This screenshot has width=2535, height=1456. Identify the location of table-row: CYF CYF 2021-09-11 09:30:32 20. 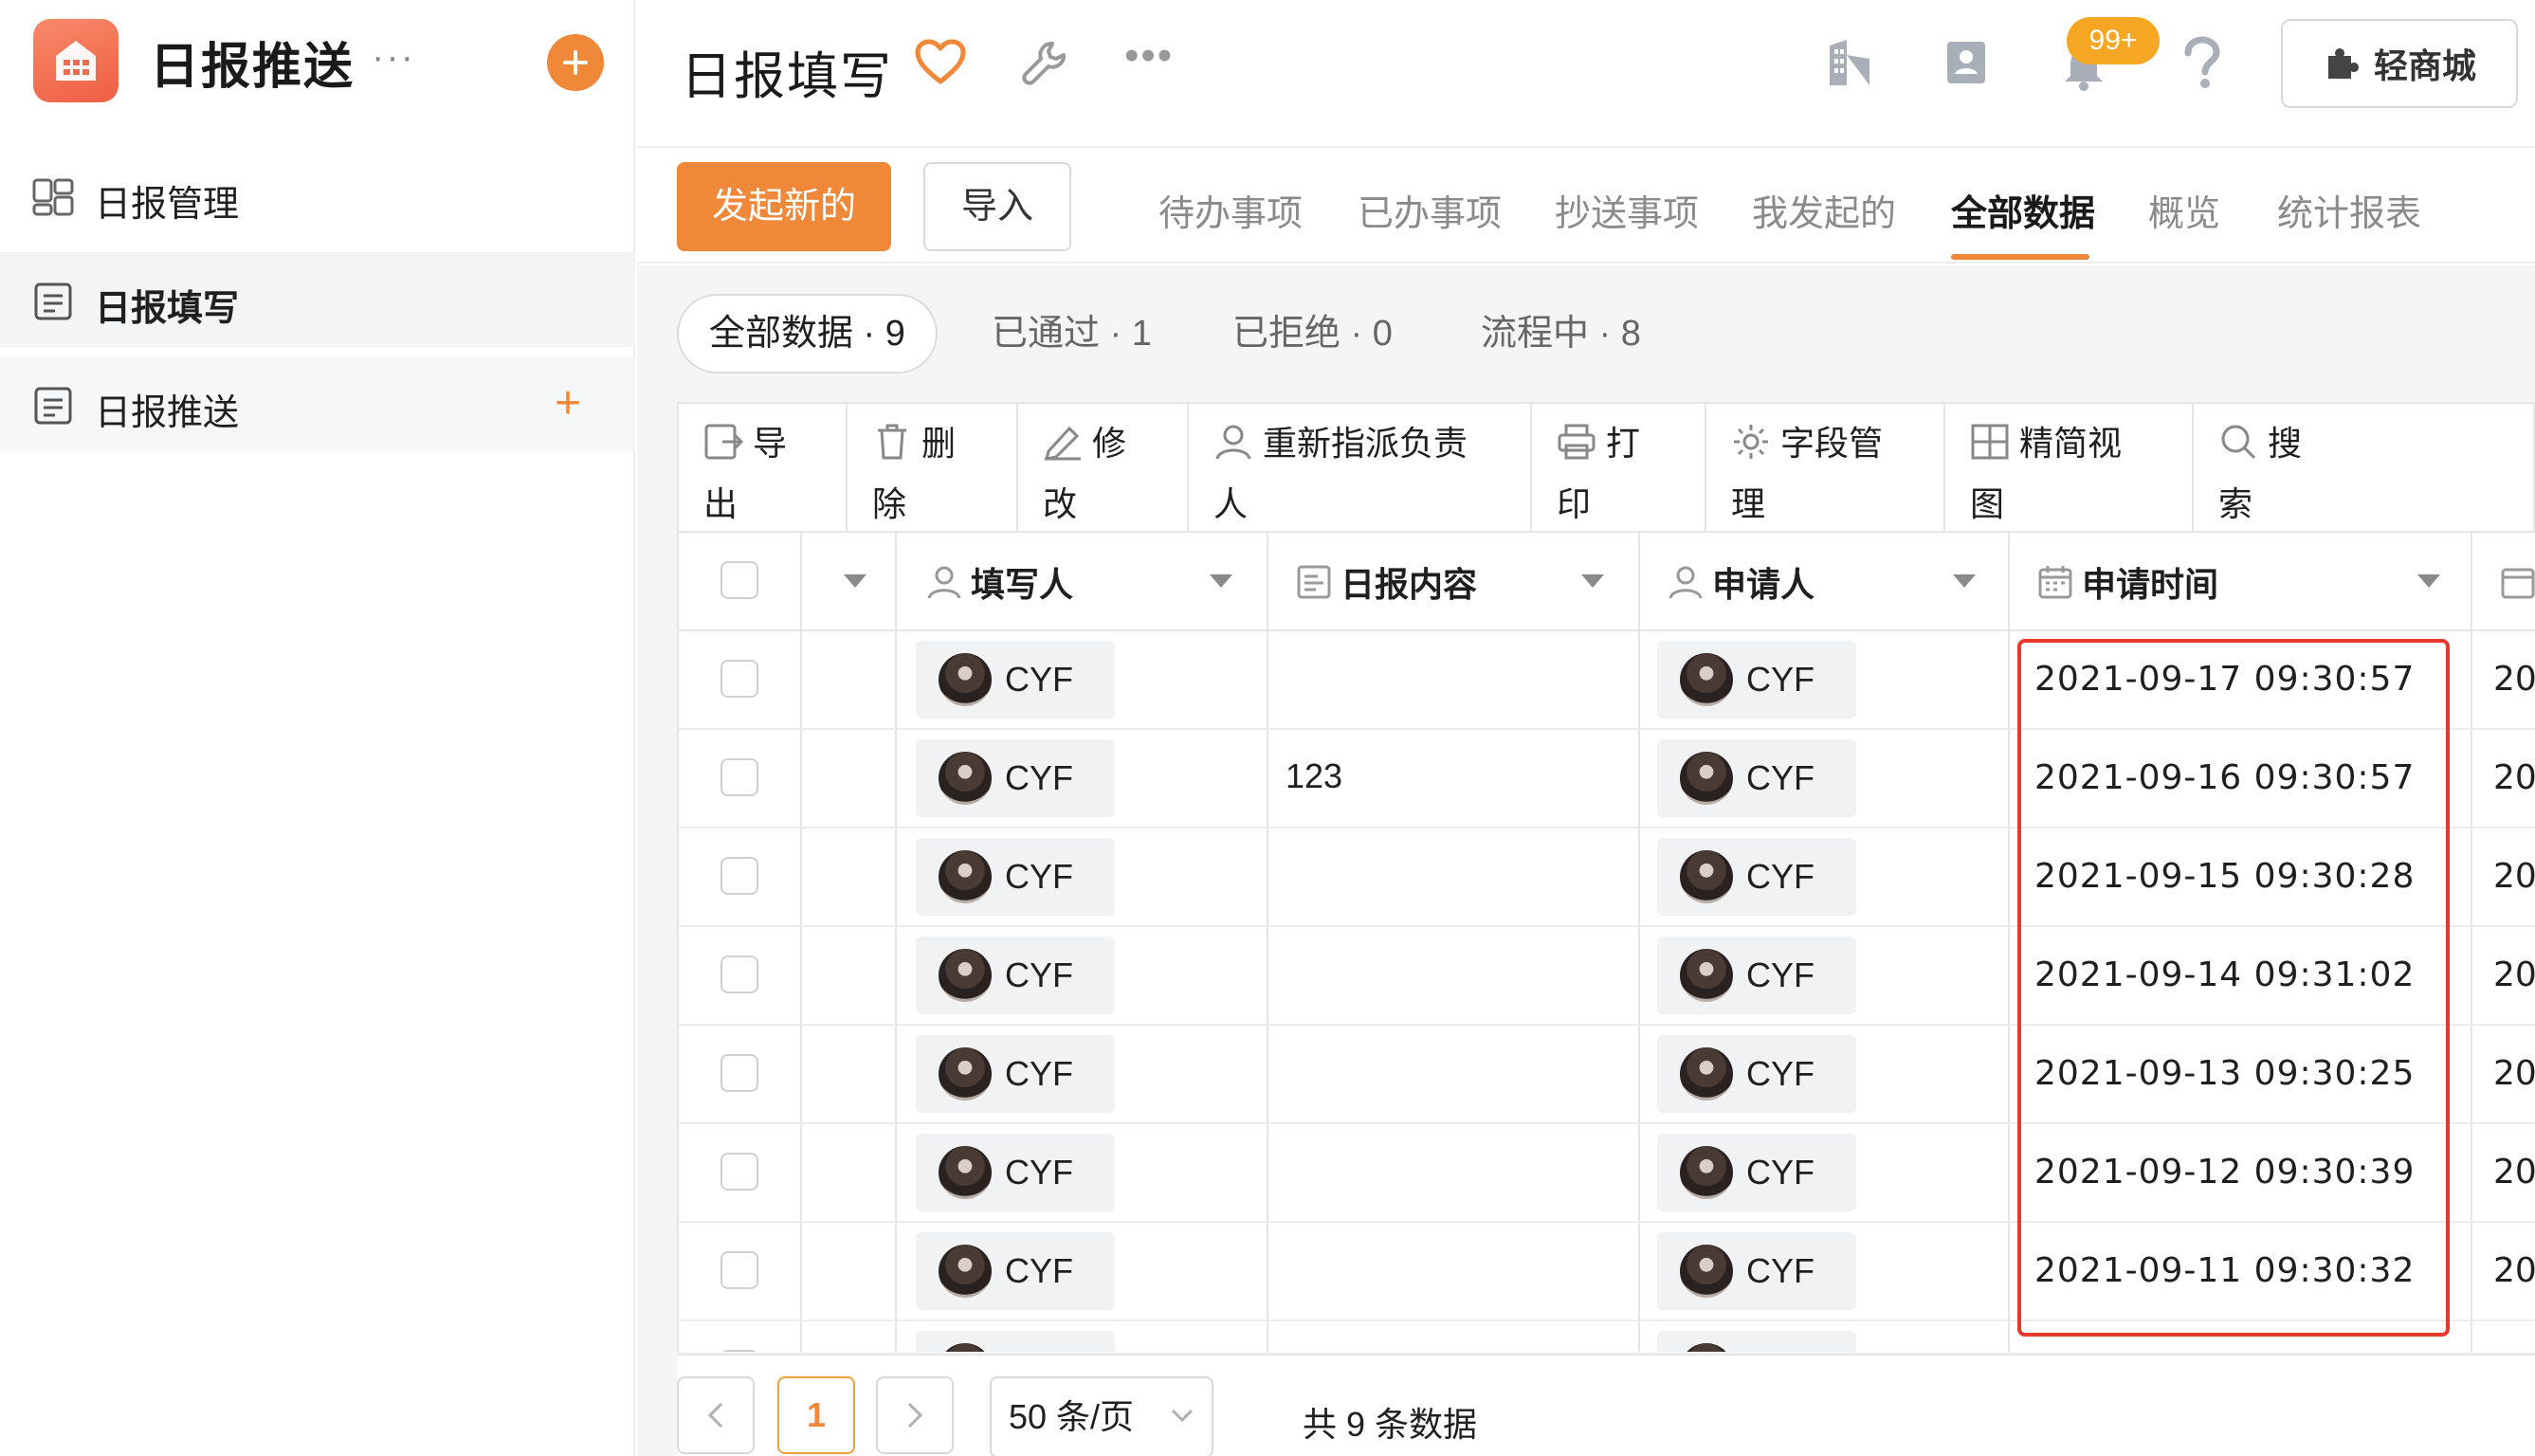
(1607, 1272).